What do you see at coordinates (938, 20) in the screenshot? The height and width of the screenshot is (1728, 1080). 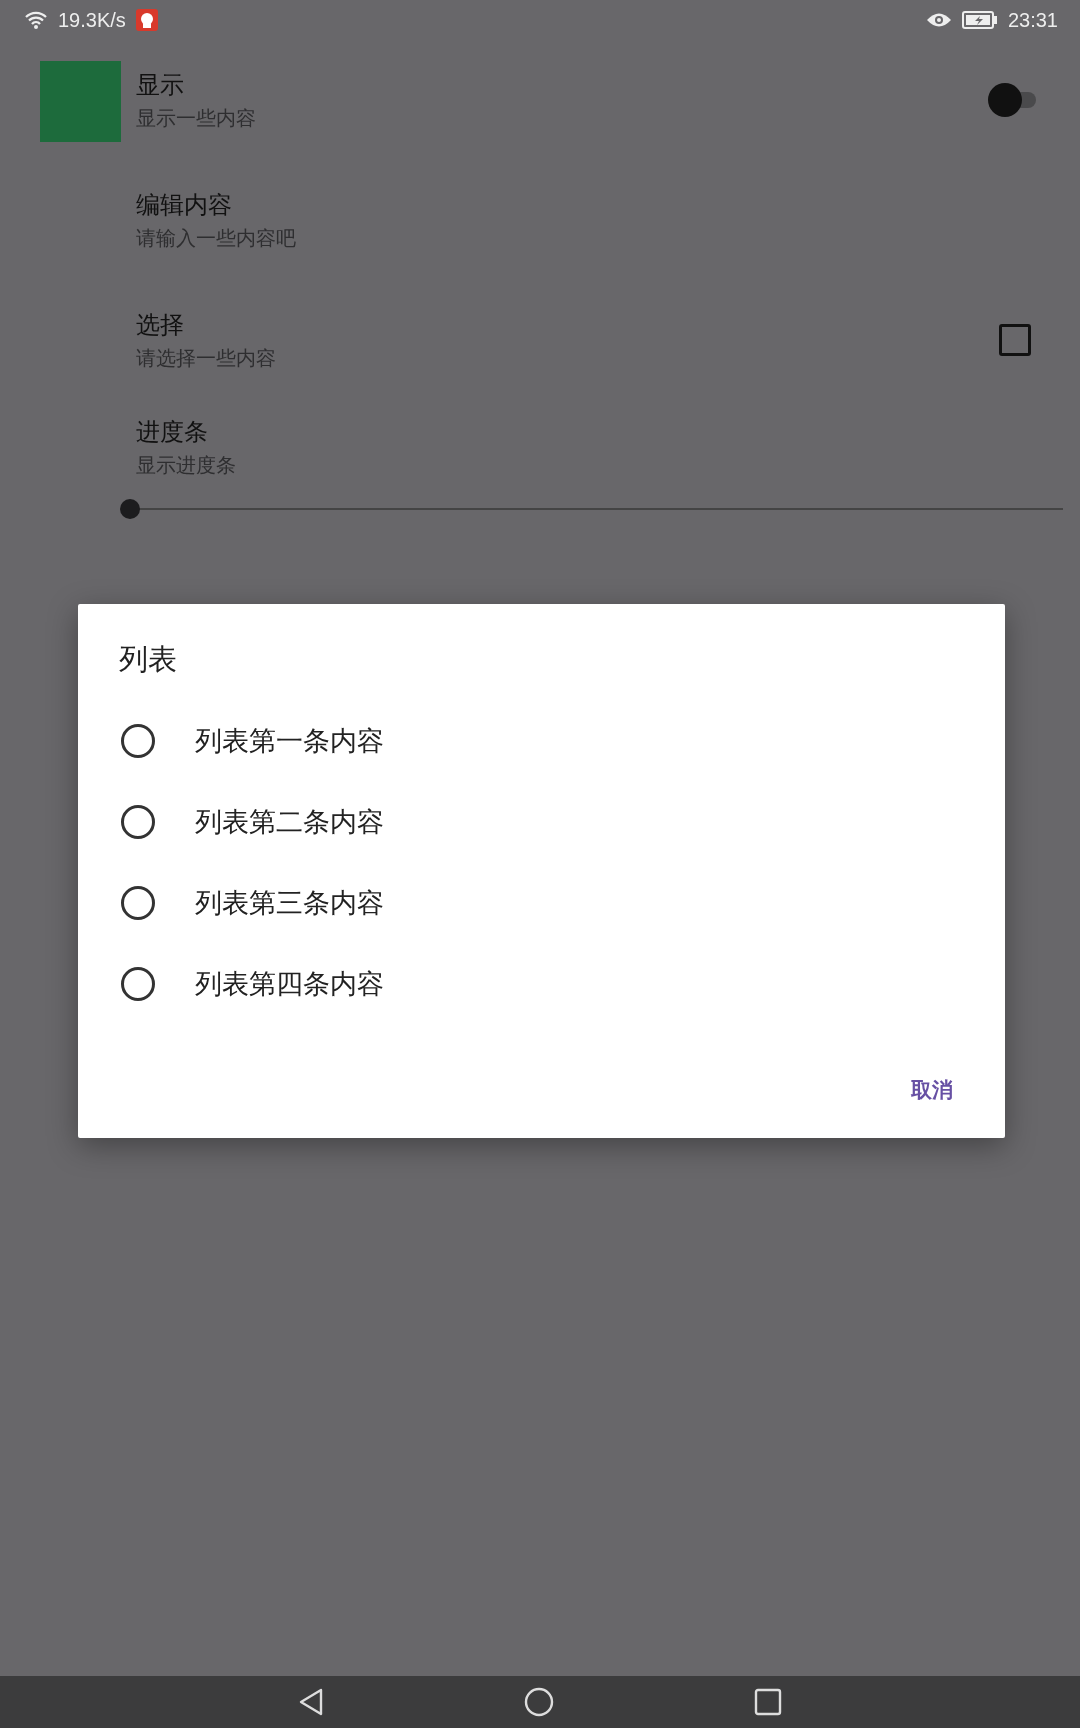 I see `eye-icon` at bounding box center [938, 20].